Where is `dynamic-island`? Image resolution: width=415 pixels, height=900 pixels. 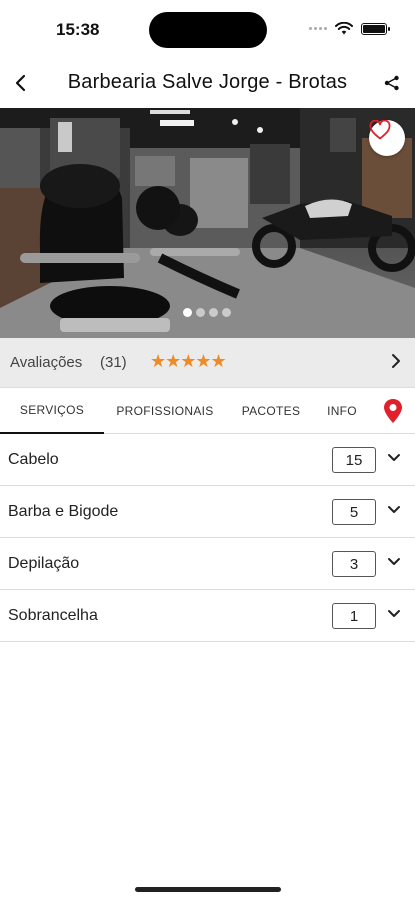 dynamic-island is located at coordinates (208, 30).